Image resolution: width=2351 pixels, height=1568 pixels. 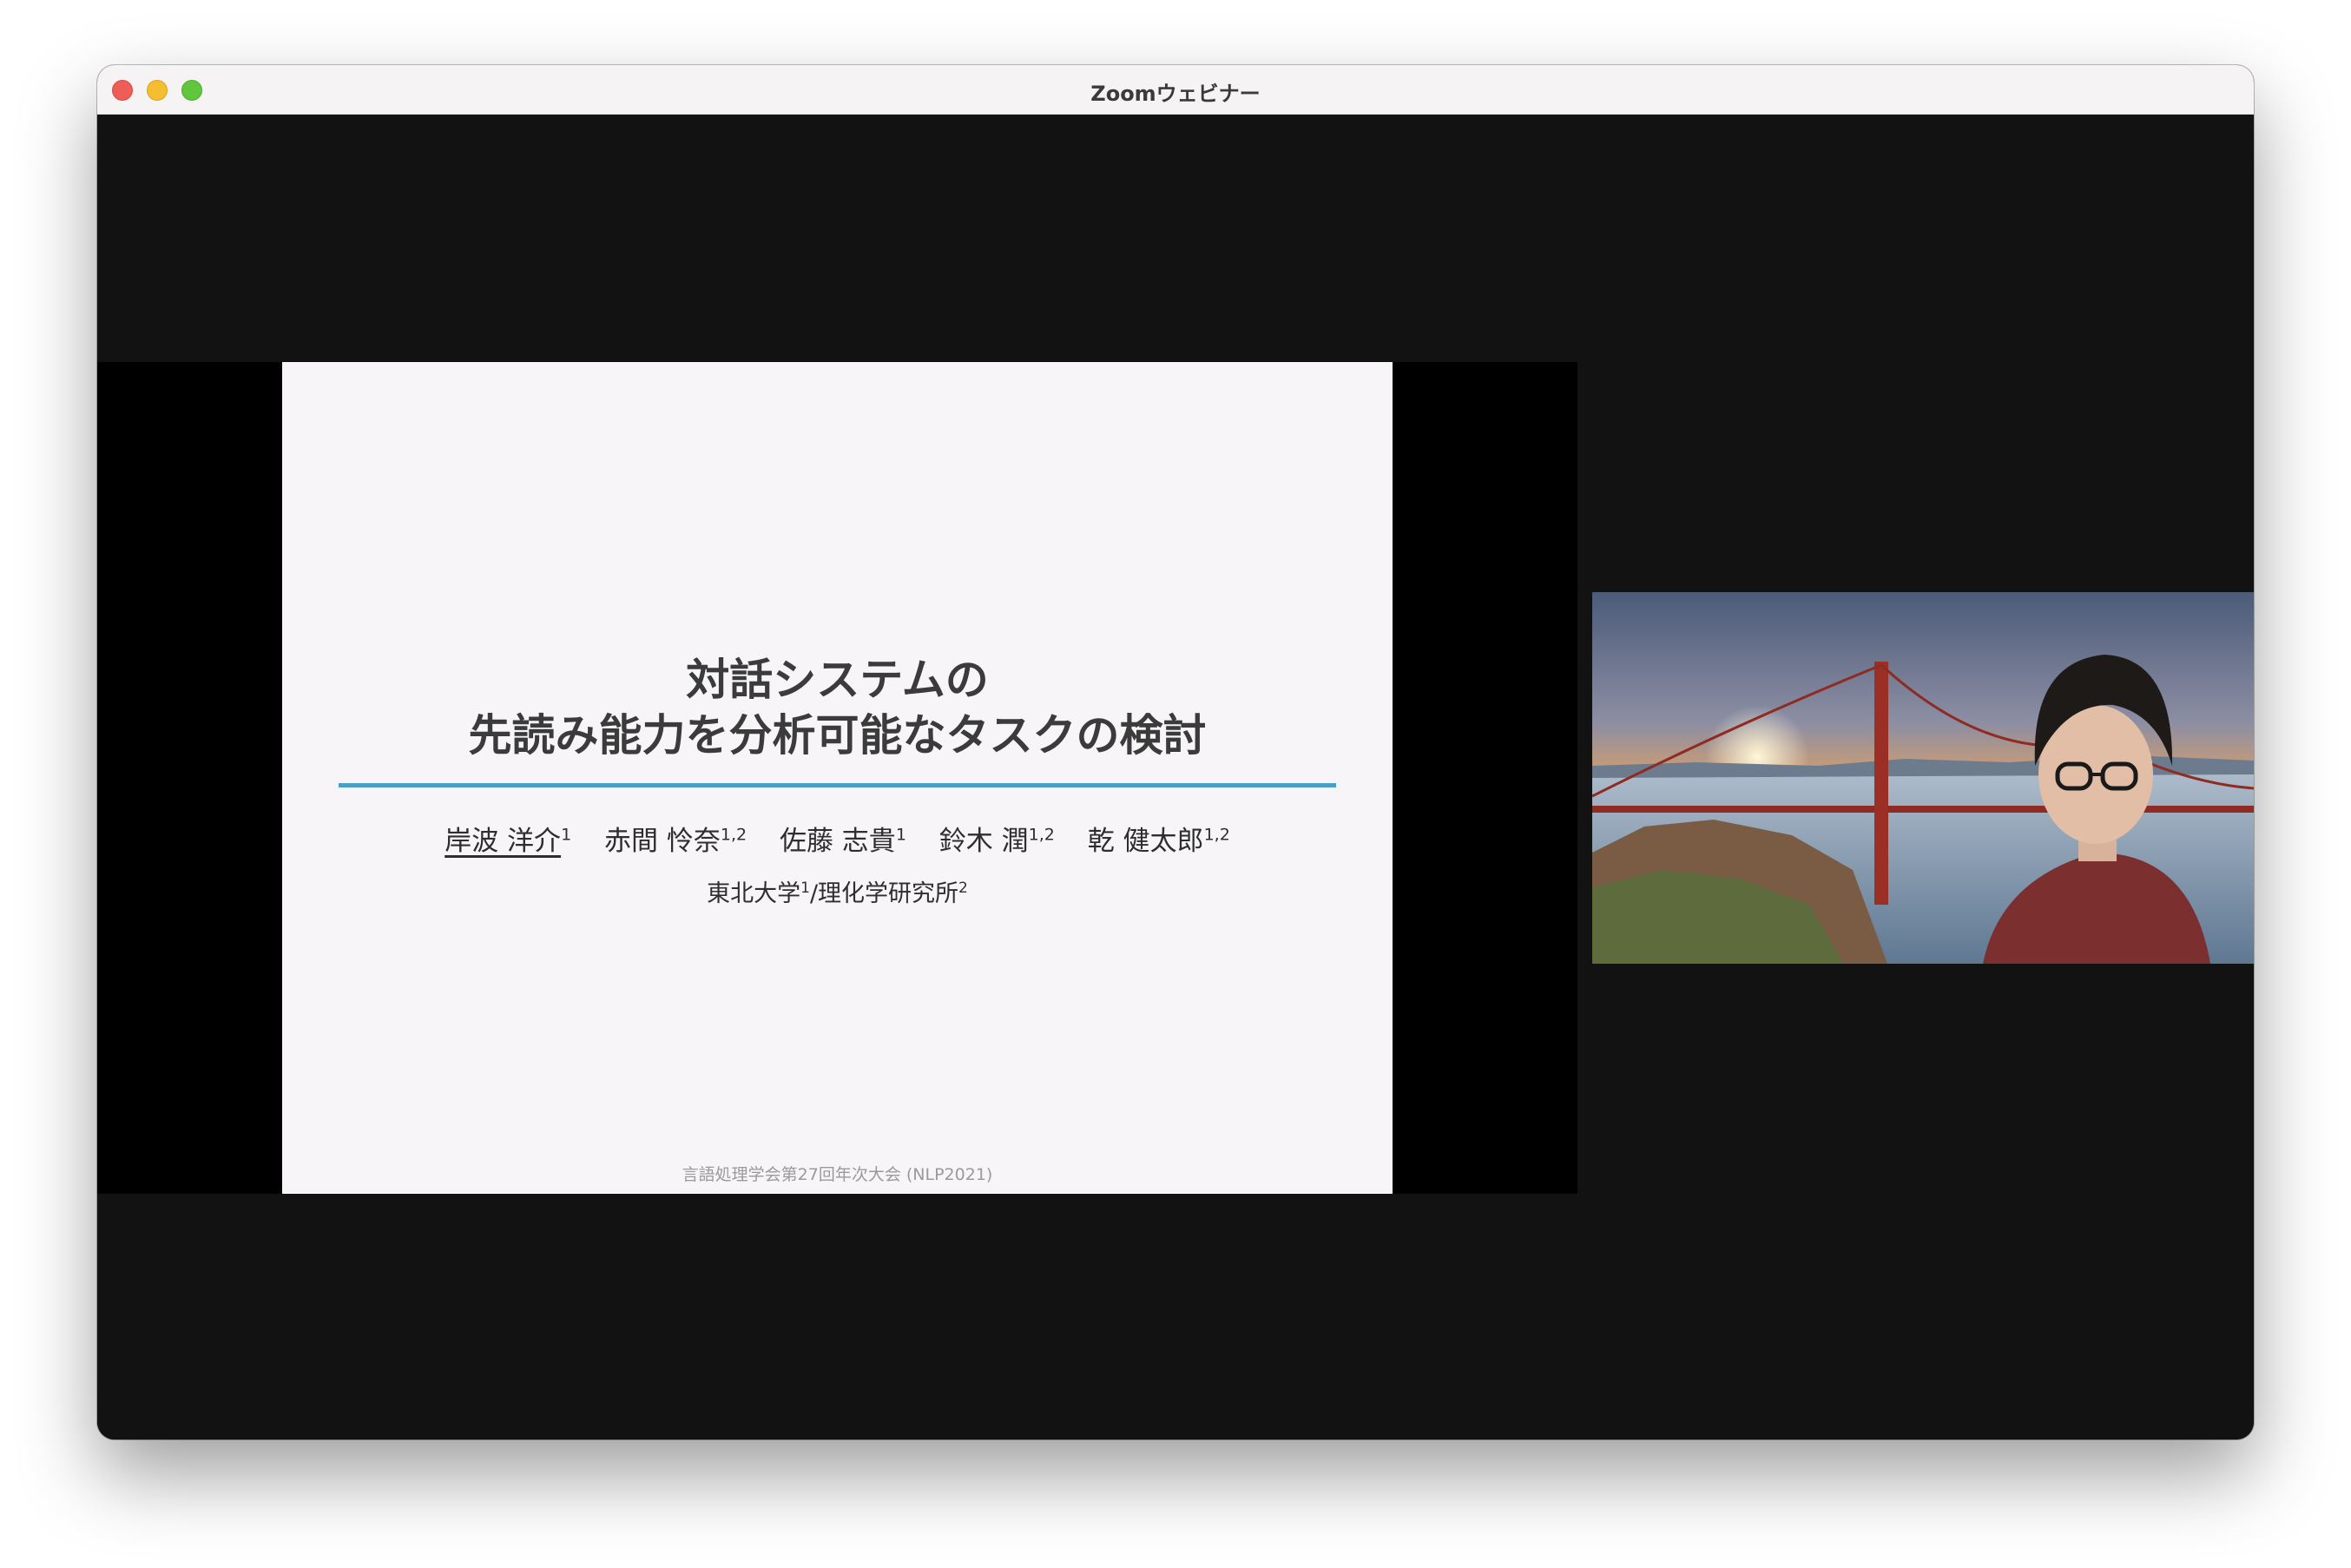 I want to click on author: 乾 健太郎1,2, so click(x=1159, y=841).